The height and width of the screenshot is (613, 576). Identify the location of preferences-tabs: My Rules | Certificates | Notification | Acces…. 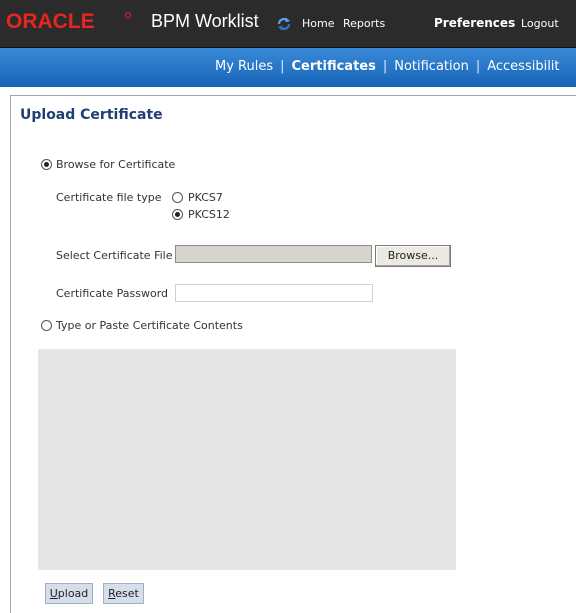
(387, 66).